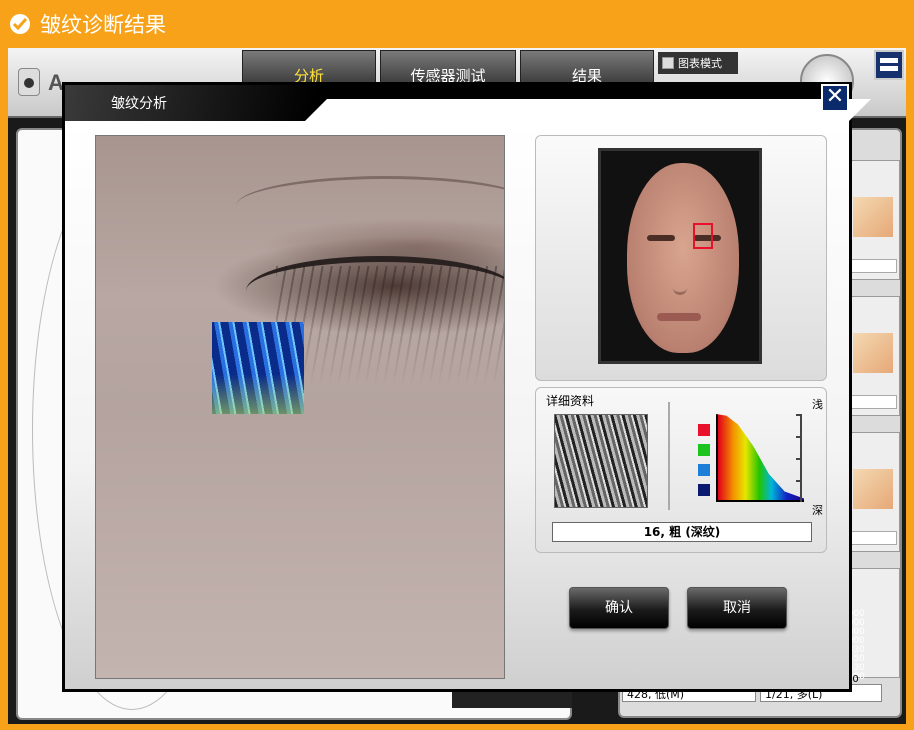 This screenshot has width=914, height=730. What do you see at coordinates (390, 326) in the screenshot?
I see `eyelashes` at bounding box center [390, 326].